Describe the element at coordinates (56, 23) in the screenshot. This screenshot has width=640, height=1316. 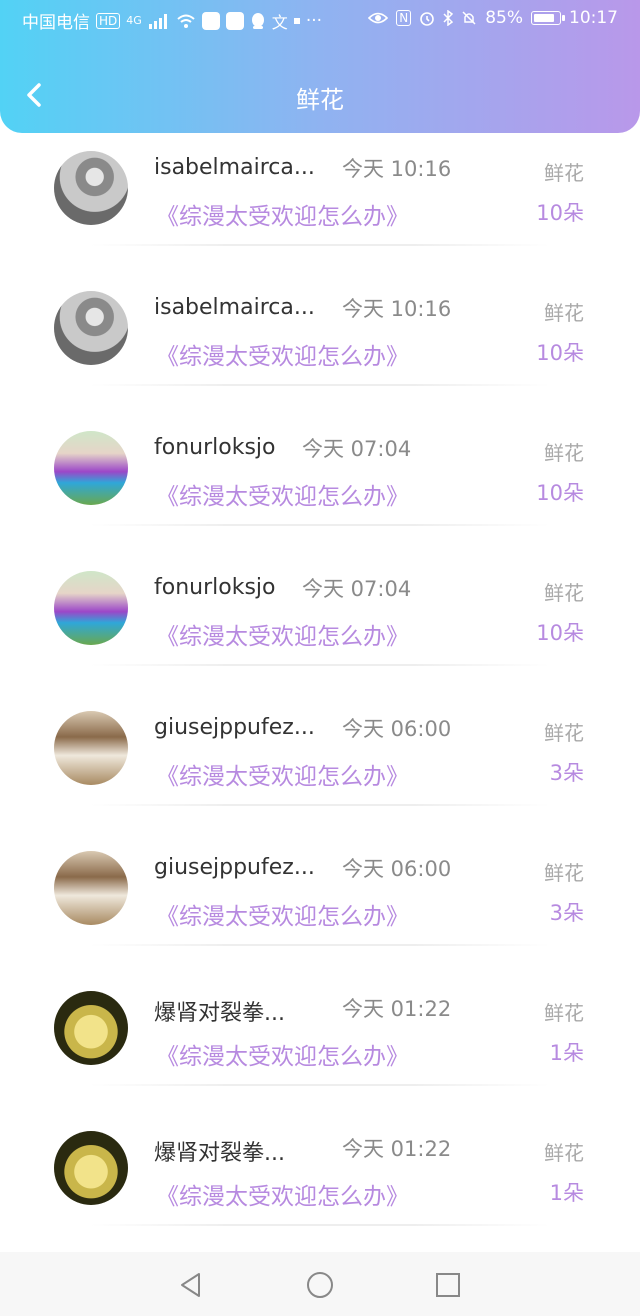
I see `carrier-label: 中国电信` at that location.